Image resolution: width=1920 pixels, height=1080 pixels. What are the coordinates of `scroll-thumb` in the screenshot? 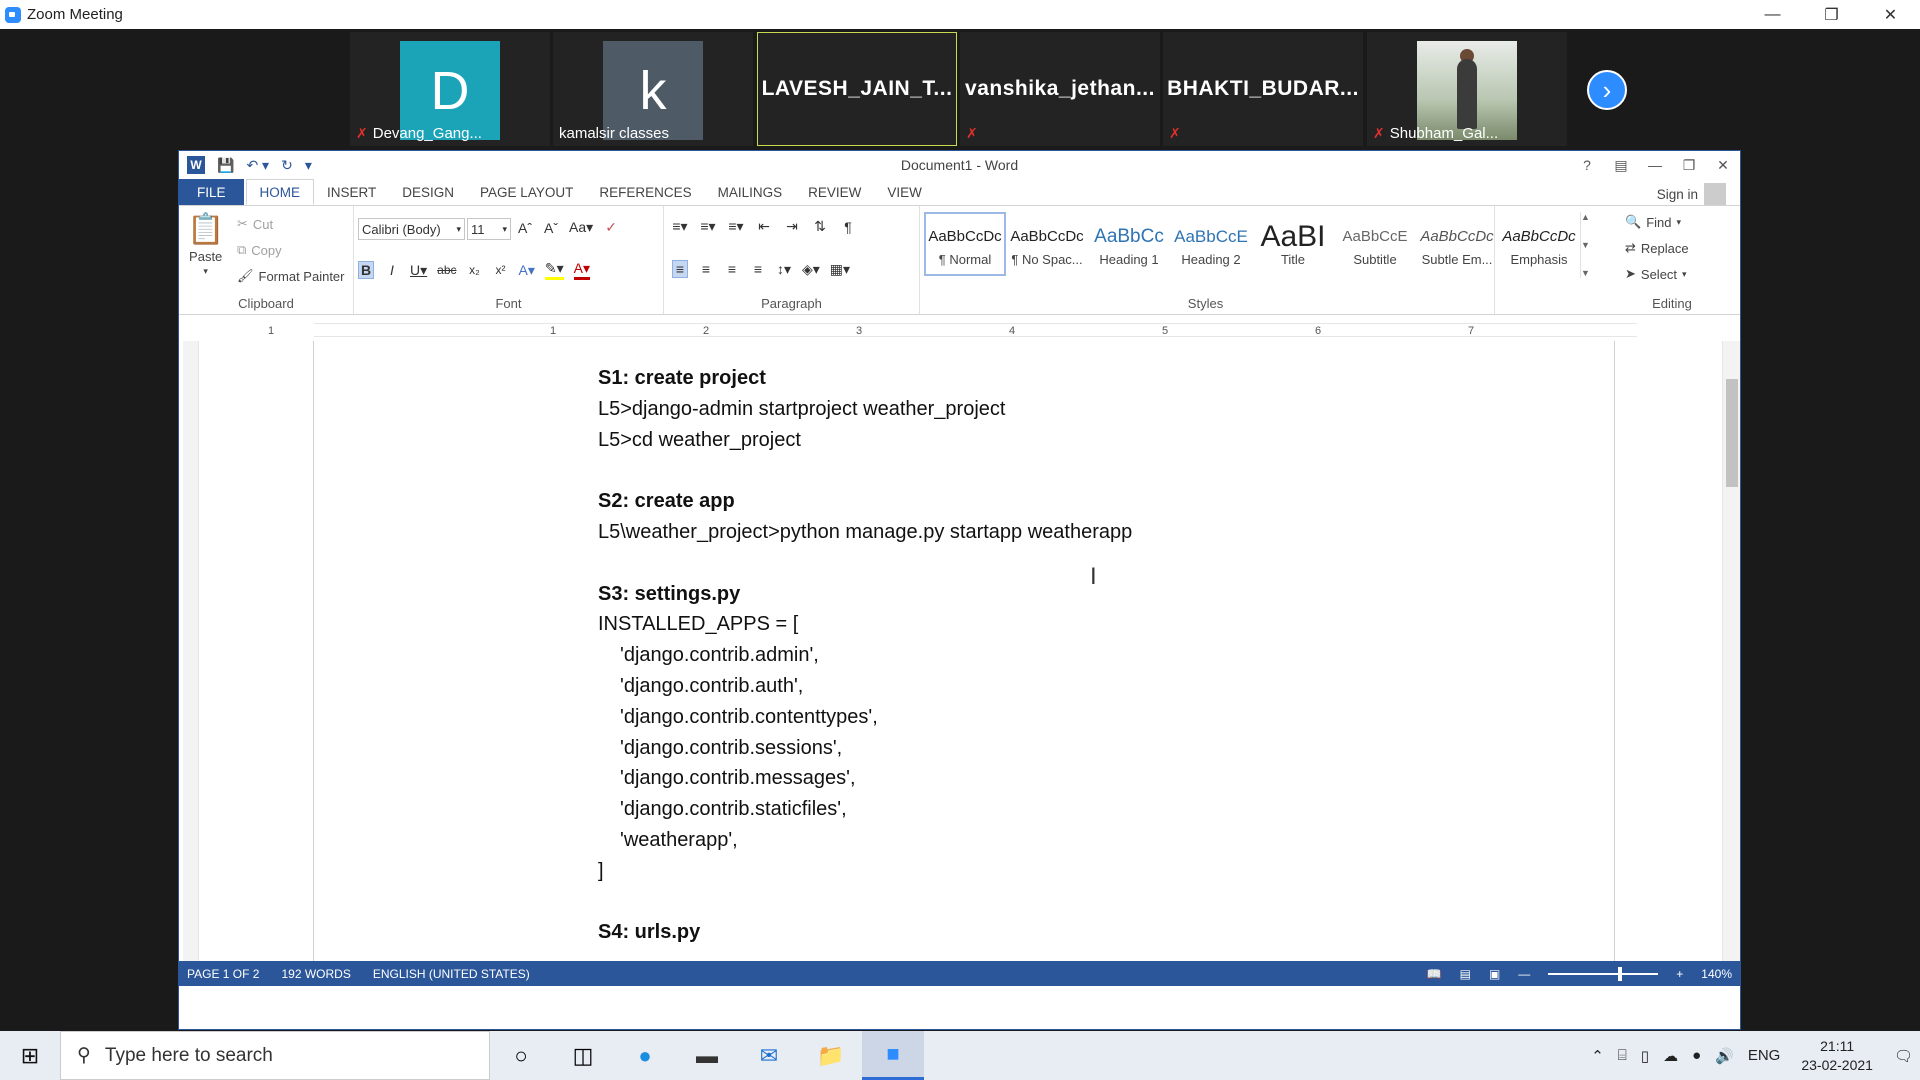 It's located at (1732, 433).